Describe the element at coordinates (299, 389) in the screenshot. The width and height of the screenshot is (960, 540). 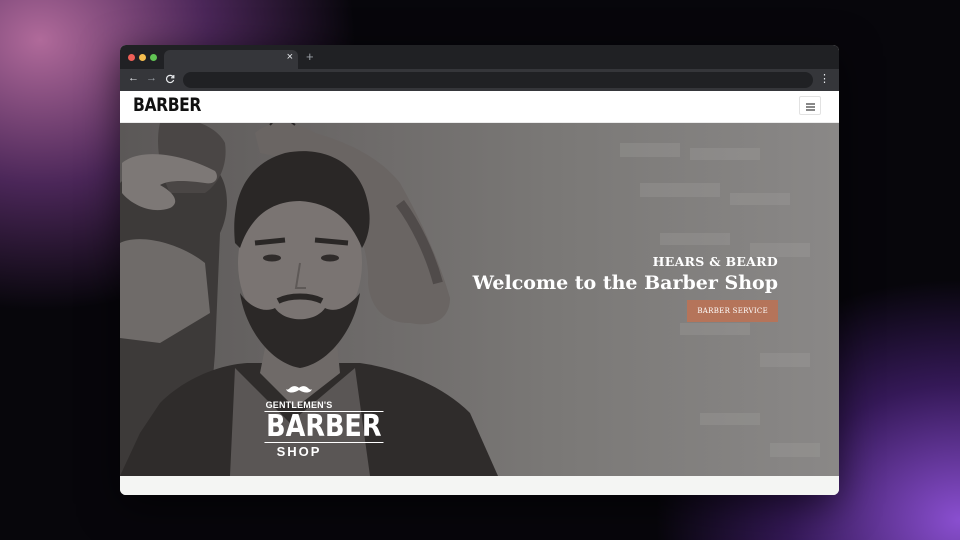
I see `mustache-icon` at that location.